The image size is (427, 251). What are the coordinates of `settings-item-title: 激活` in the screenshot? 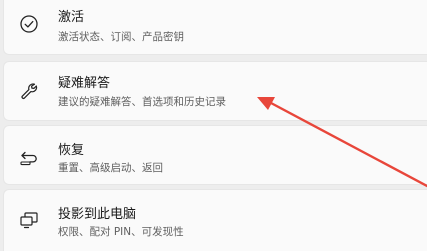 It's located at (71, 17).